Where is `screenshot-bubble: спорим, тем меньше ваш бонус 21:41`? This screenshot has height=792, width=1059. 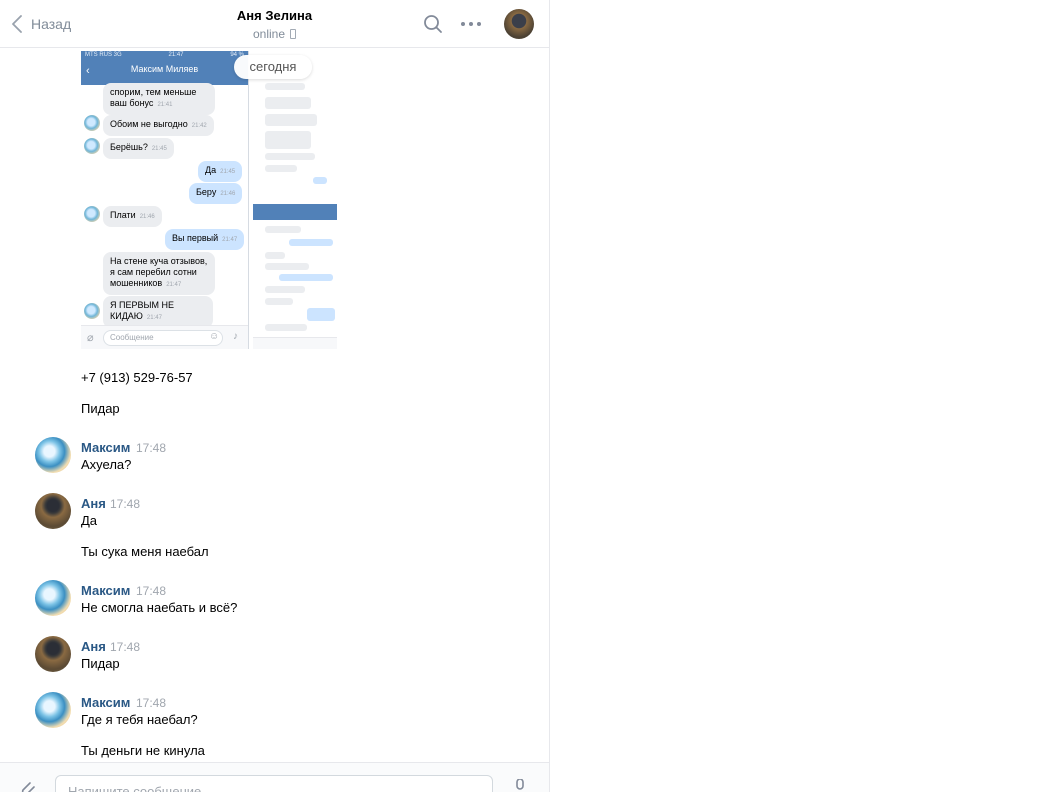 screenshot-bubble: спорим, тем меньше ваш бонус 21:41 is located at coordinates (159, 99).